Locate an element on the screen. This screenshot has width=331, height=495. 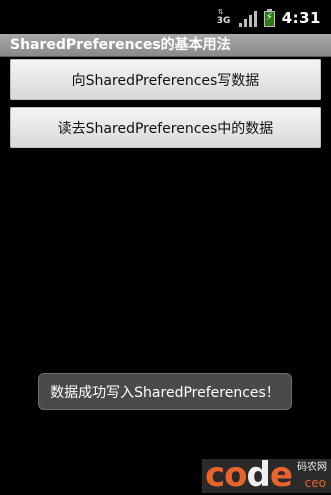
watermark-logo: code 码农网 ceo is located at coordinates (266, 475).